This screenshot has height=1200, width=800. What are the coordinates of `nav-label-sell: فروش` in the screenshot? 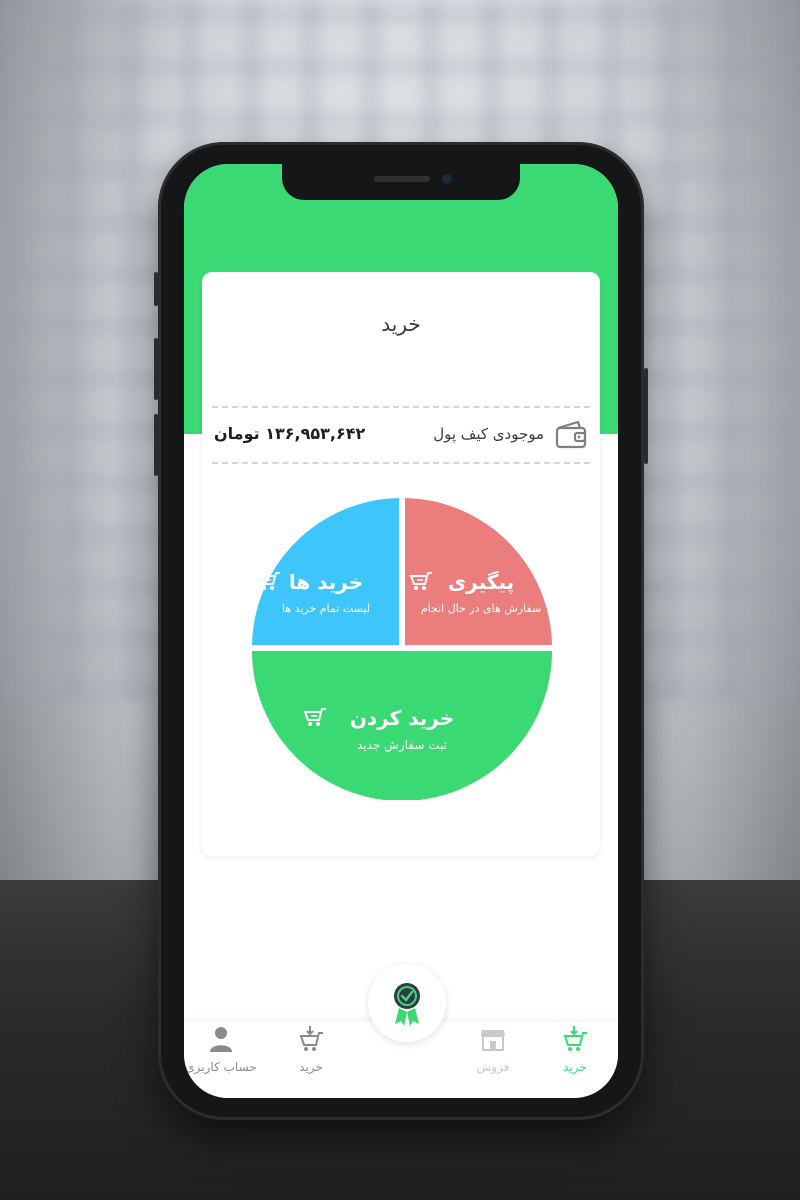 It's located at (493, 1067).